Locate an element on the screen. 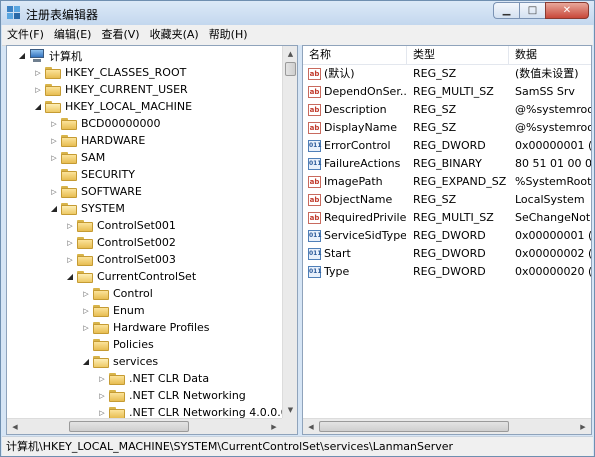  menu-file: 文件(F) is located at coordinates (25, 35).